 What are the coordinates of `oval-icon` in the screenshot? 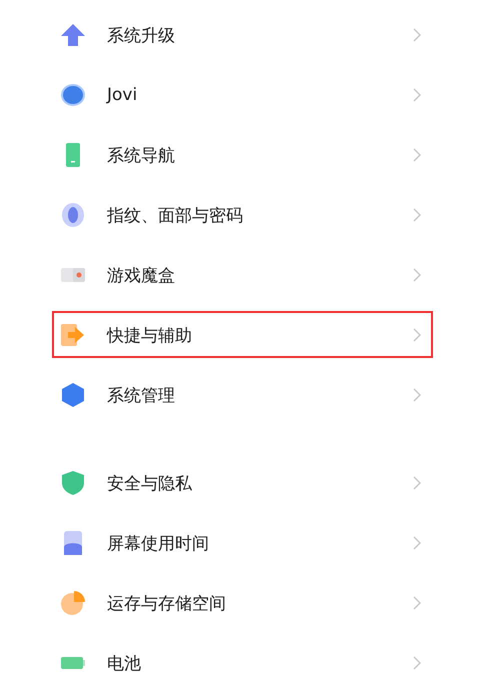 It's located at (73, 215).